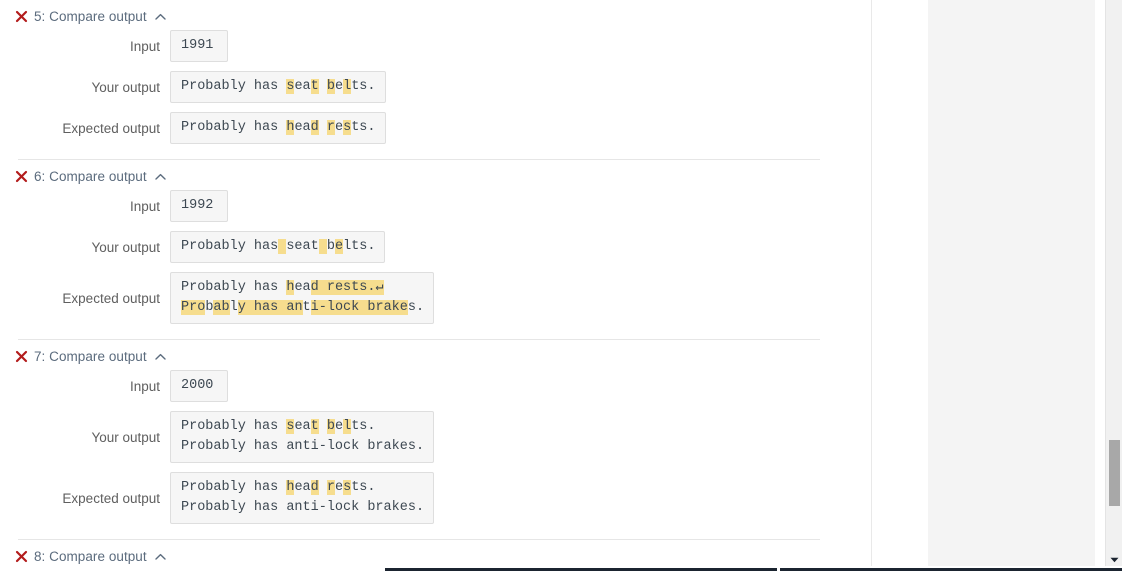  I want to click on input-field: 2000, so click(199, 386).